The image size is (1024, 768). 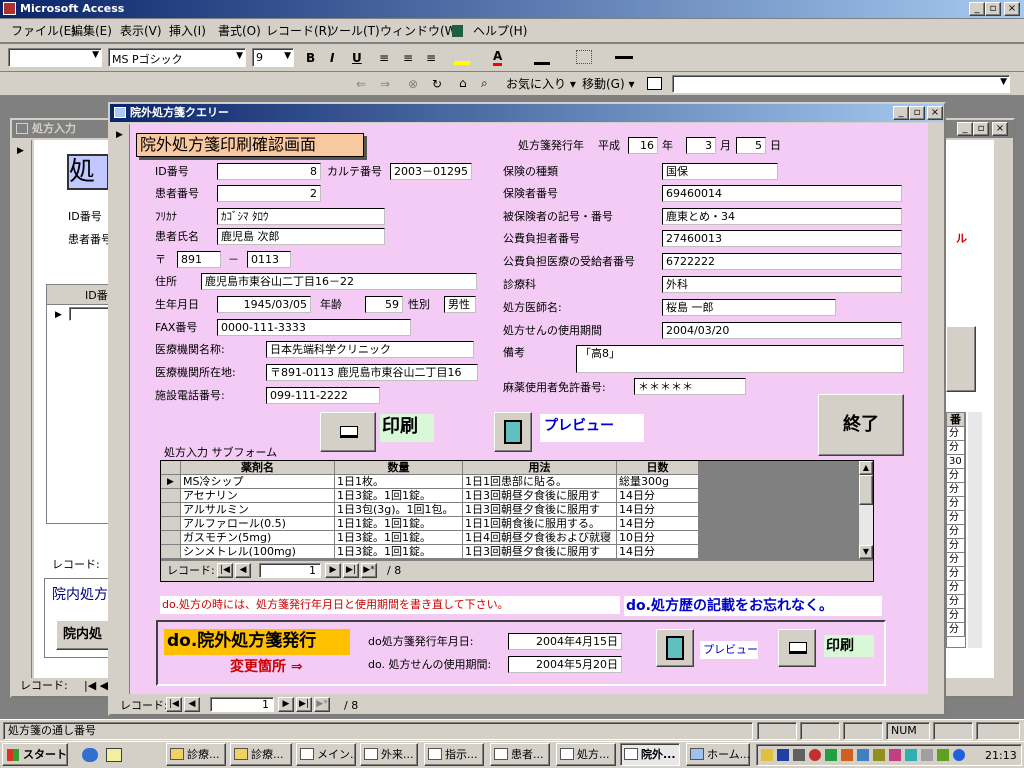 I want to click on facility-phone-field: 099-111-2222, so click(x=323, y=395).